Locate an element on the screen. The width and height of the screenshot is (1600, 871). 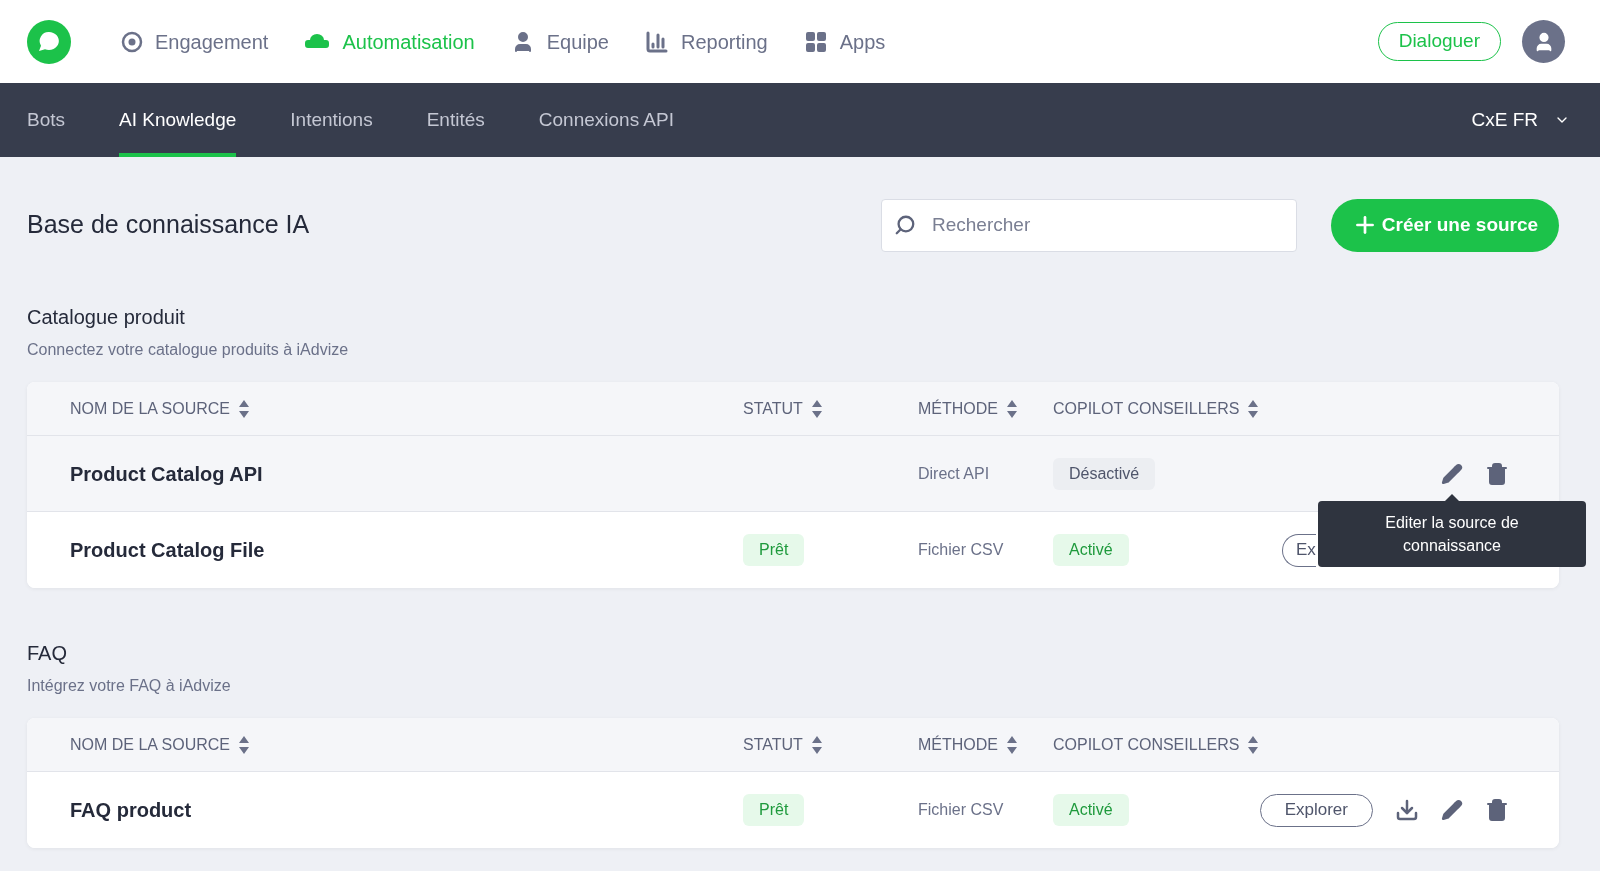
search-input: Rechercher is located at coordinates (1108, 225).